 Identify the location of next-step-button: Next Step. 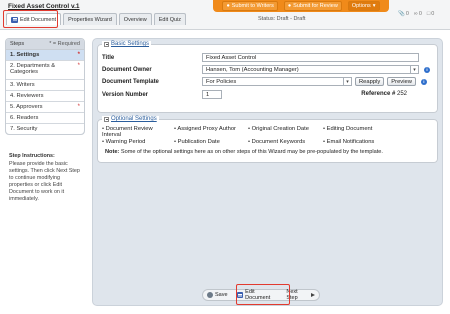
(300, 295).